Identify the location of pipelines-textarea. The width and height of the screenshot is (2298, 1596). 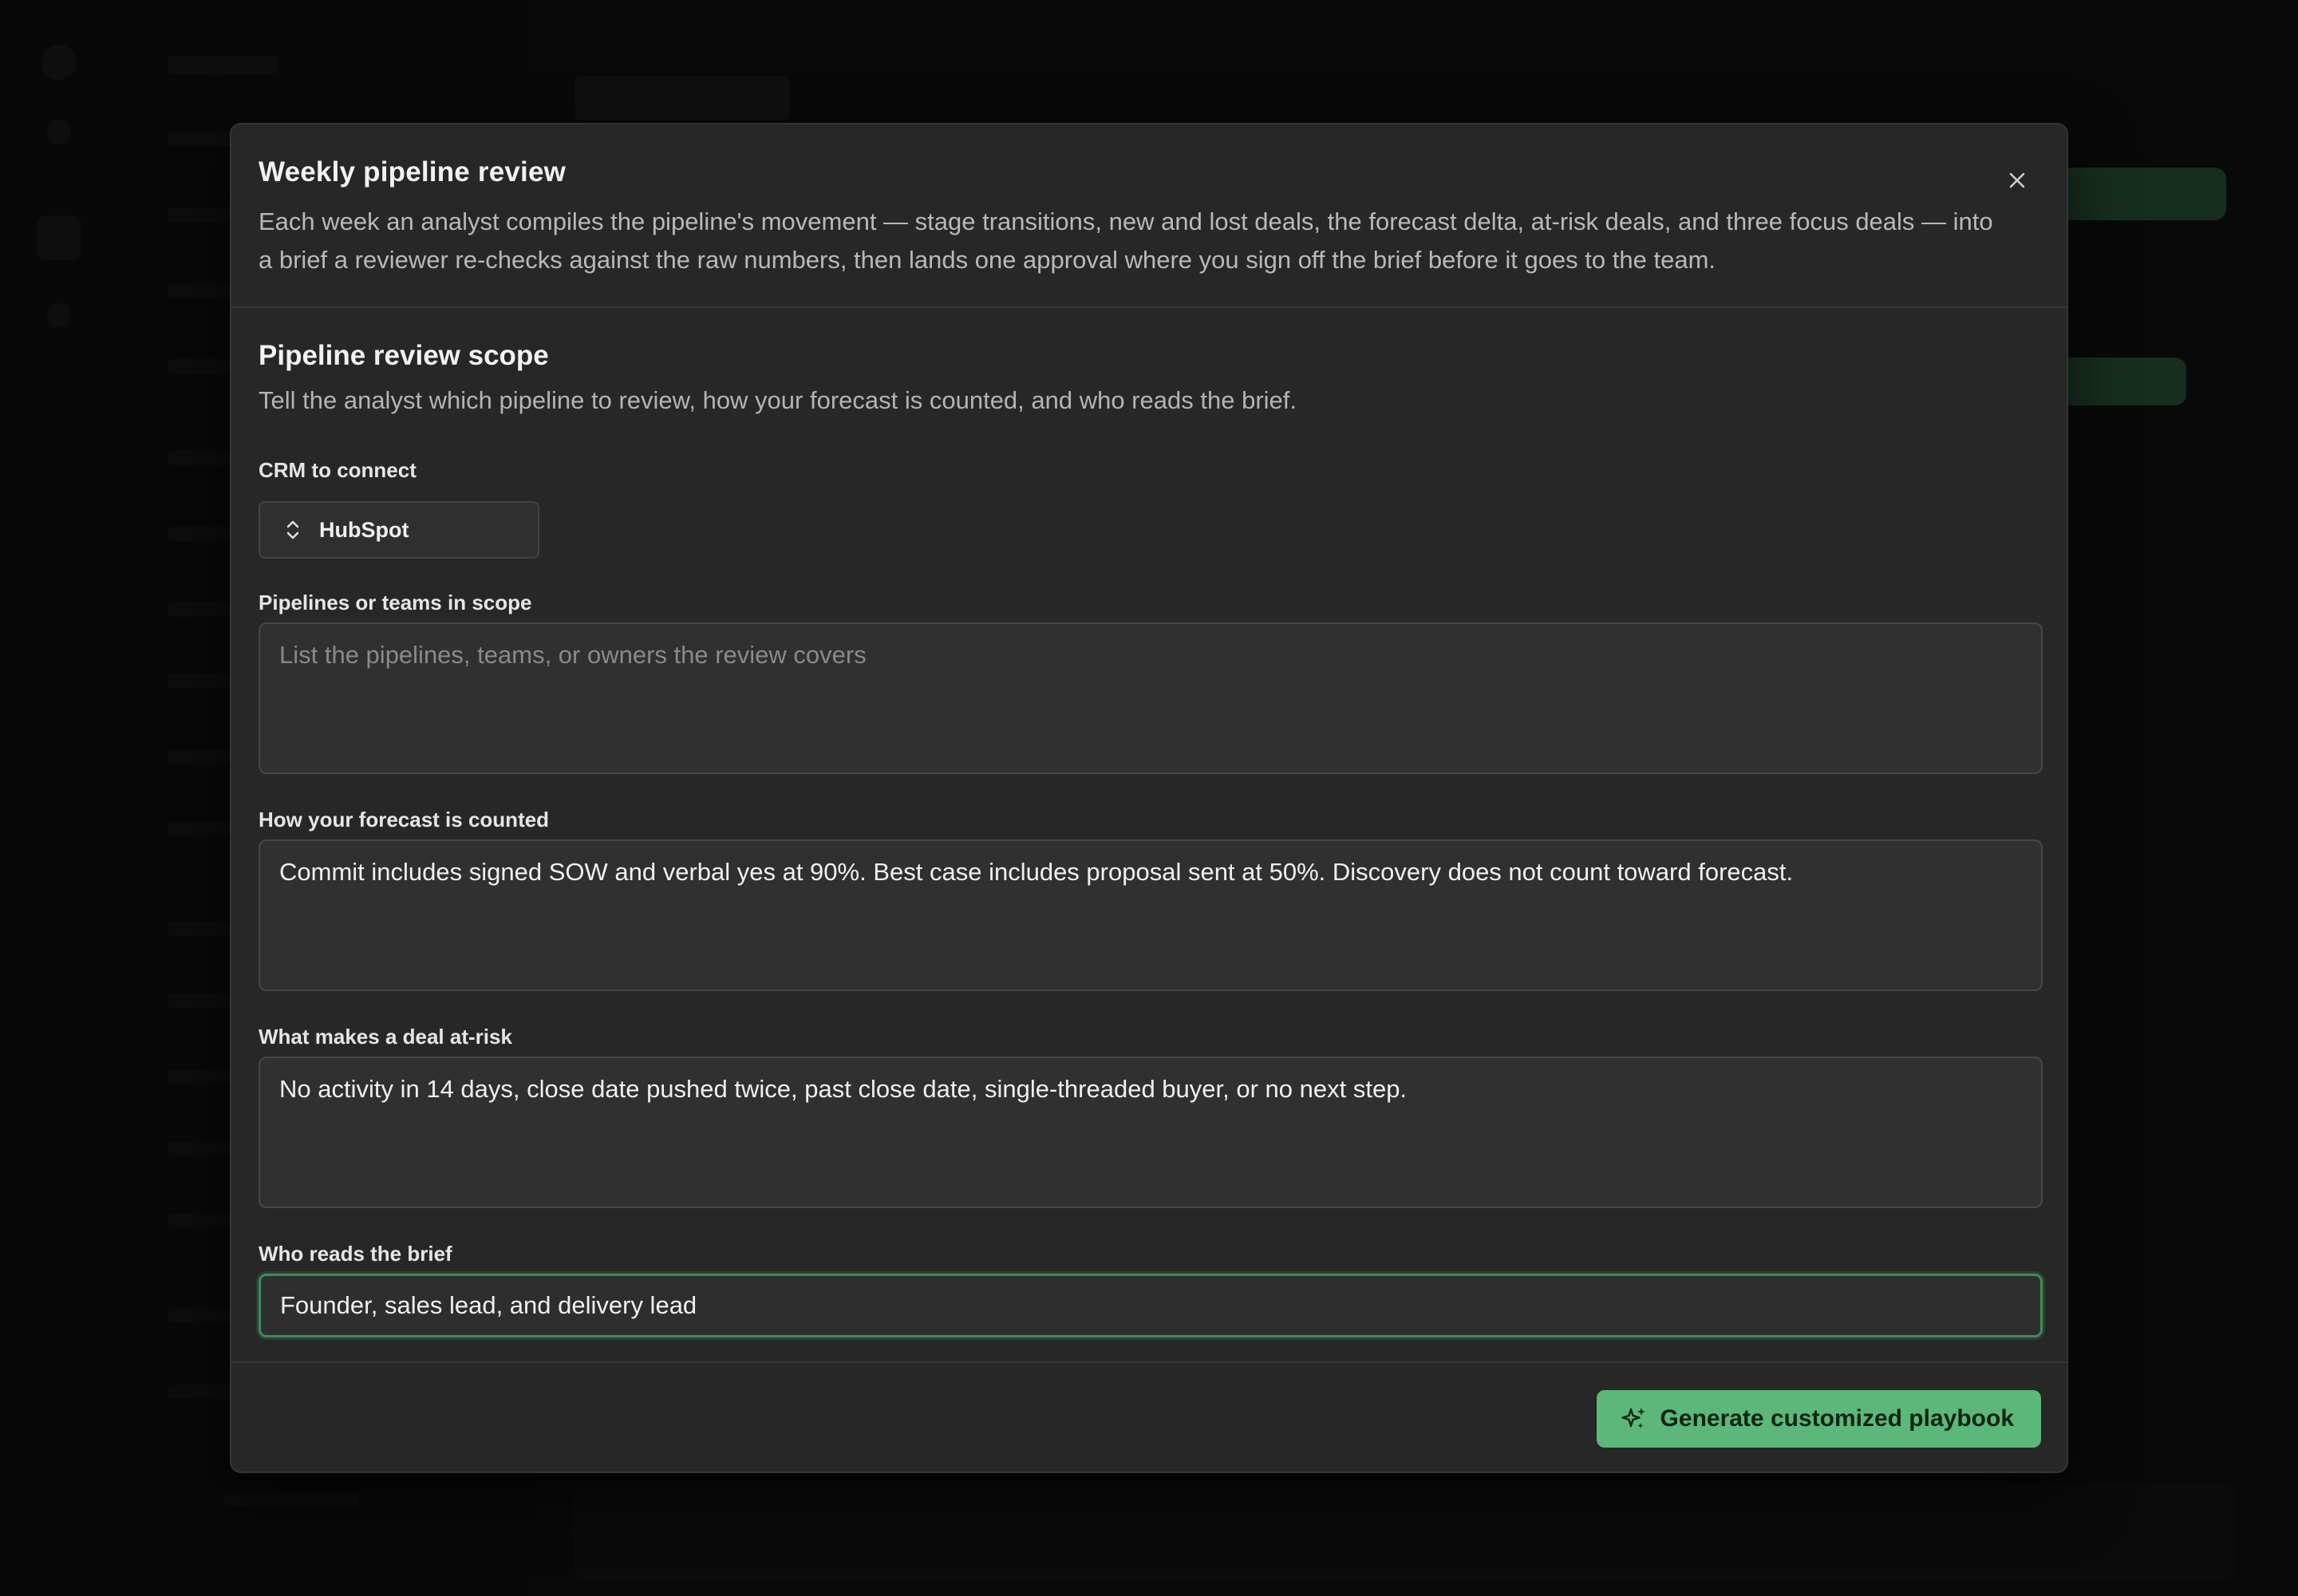
(1151, 698).